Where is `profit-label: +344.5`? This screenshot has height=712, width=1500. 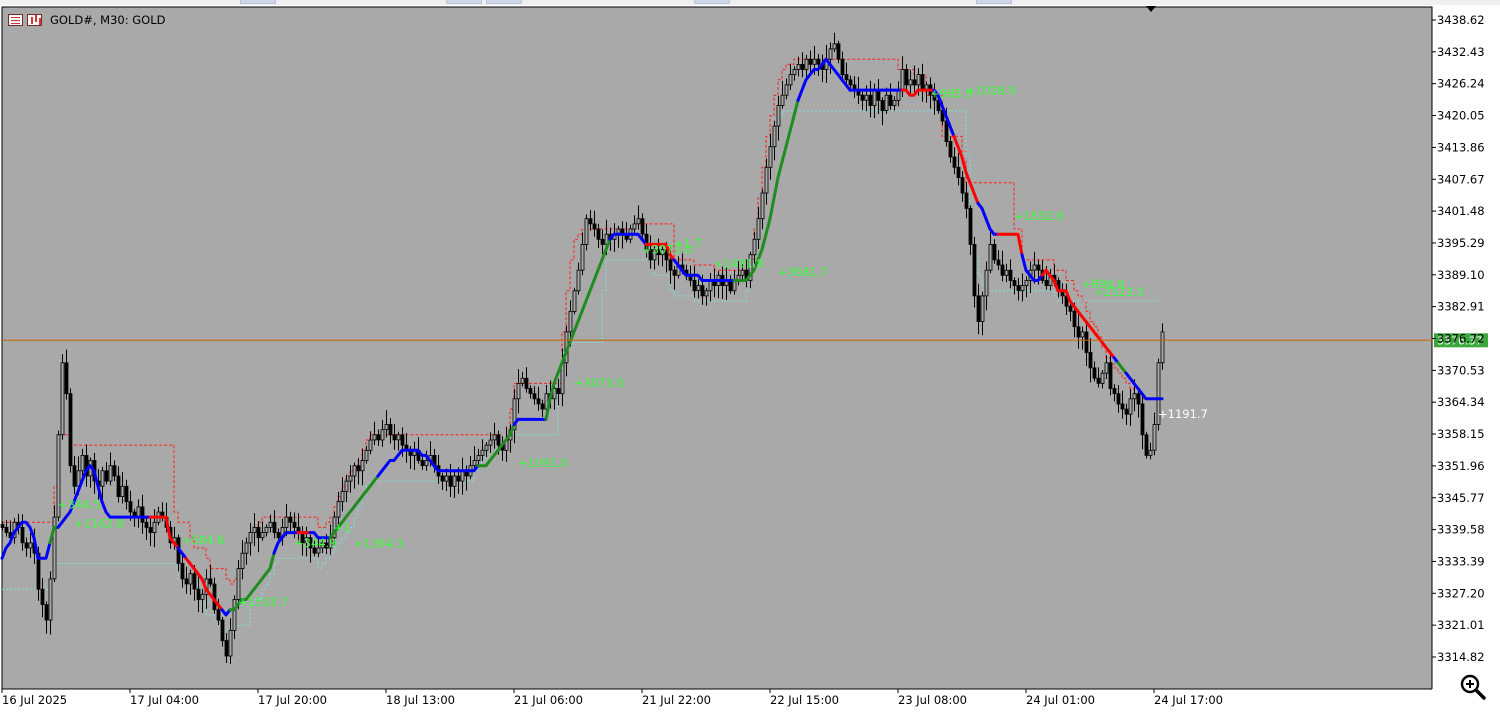
profit-label: +344.5 is located at coordinates (79, 504).